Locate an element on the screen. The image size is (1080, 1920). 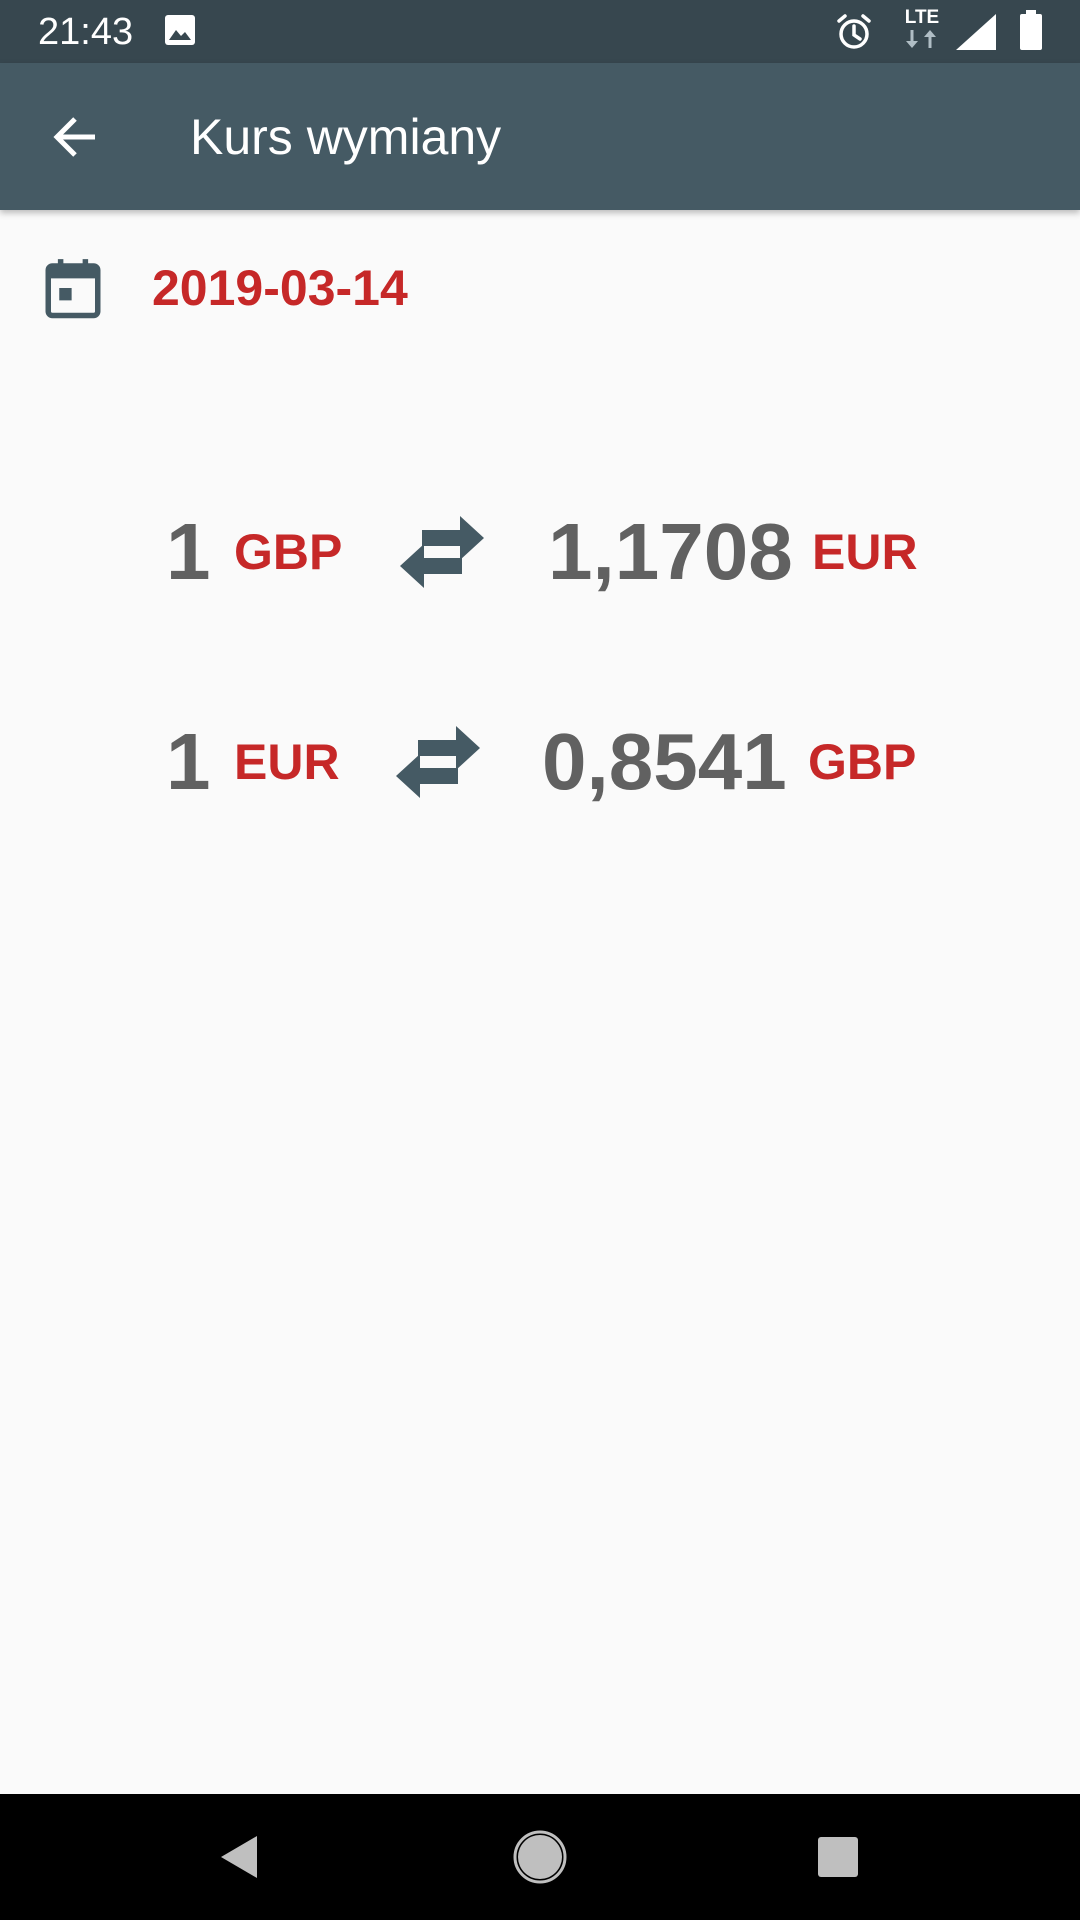
lte-label: LTE is located at coordinates (922, 17).